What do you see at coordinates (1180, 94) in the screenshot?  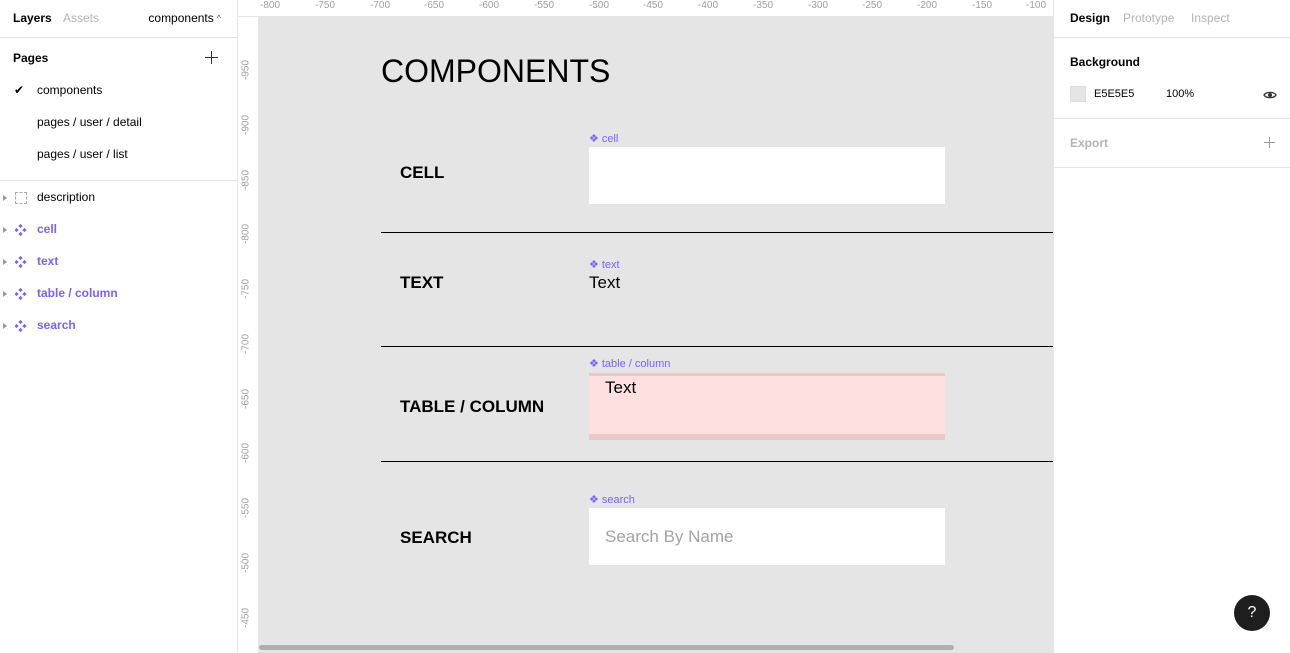 I see `background-opacity-input: 100%` at bounding box center [1180, 94].